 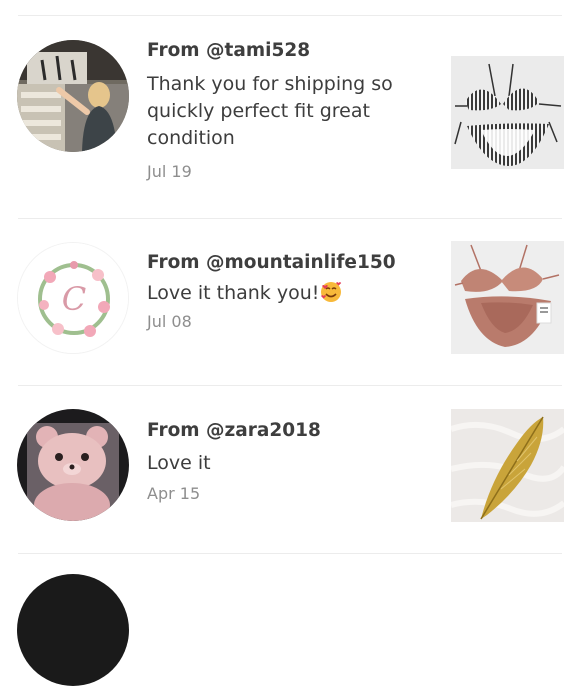 I want to click on review-comment: Love it thank you!, so click(x=289, y=293).